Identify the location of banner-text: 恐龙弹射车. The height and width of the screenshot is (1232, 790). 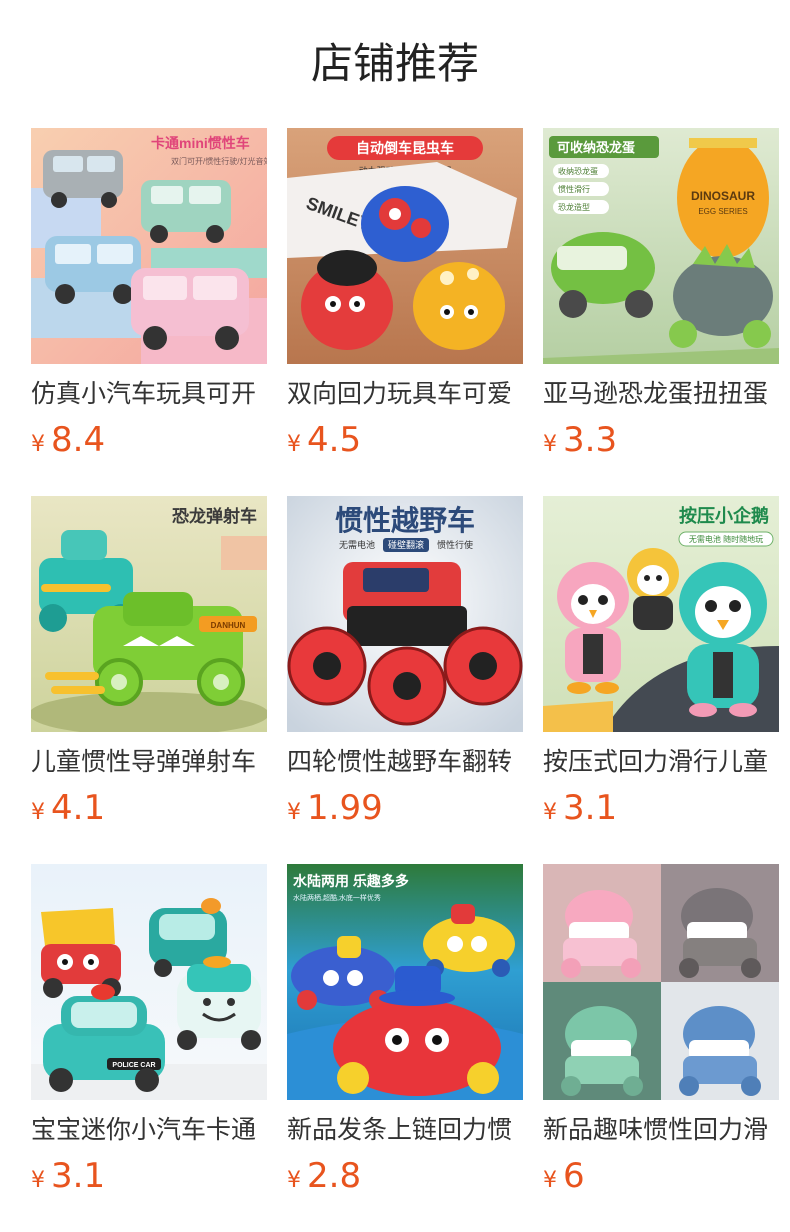
(214, 516).